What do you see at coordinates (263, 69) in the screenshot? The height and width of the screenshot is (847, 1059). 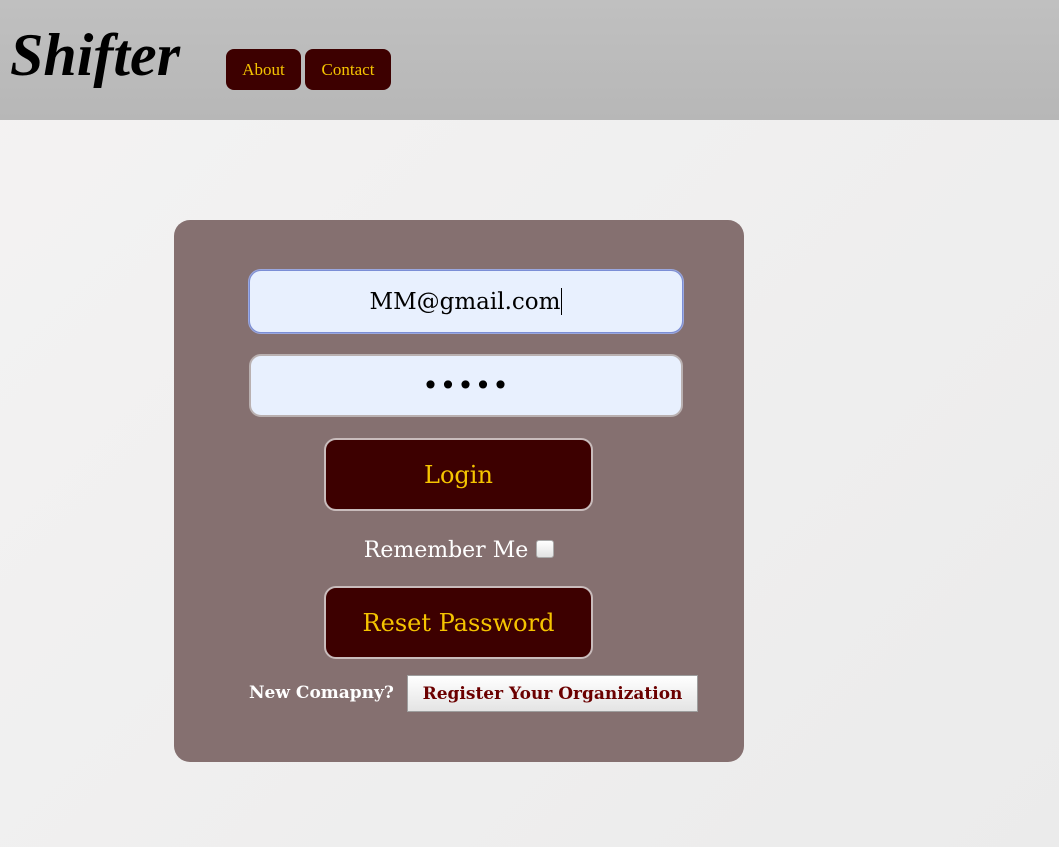 I see `nav-about-button: About` at bounding box center [263, 69].